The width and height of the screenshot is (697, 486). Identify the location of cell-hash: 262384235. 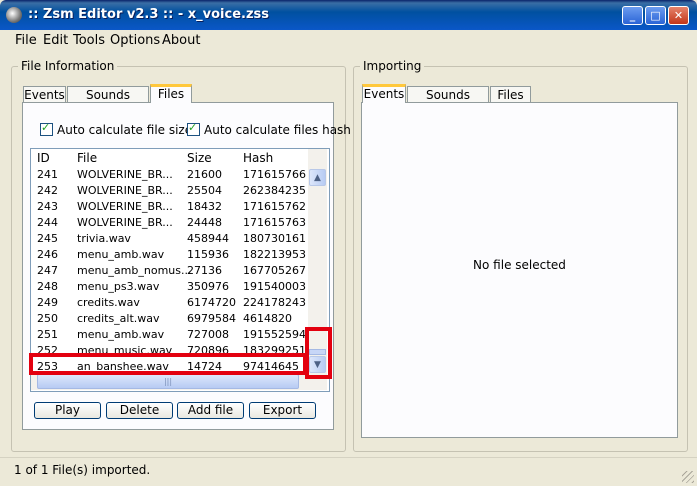
(274, 190).